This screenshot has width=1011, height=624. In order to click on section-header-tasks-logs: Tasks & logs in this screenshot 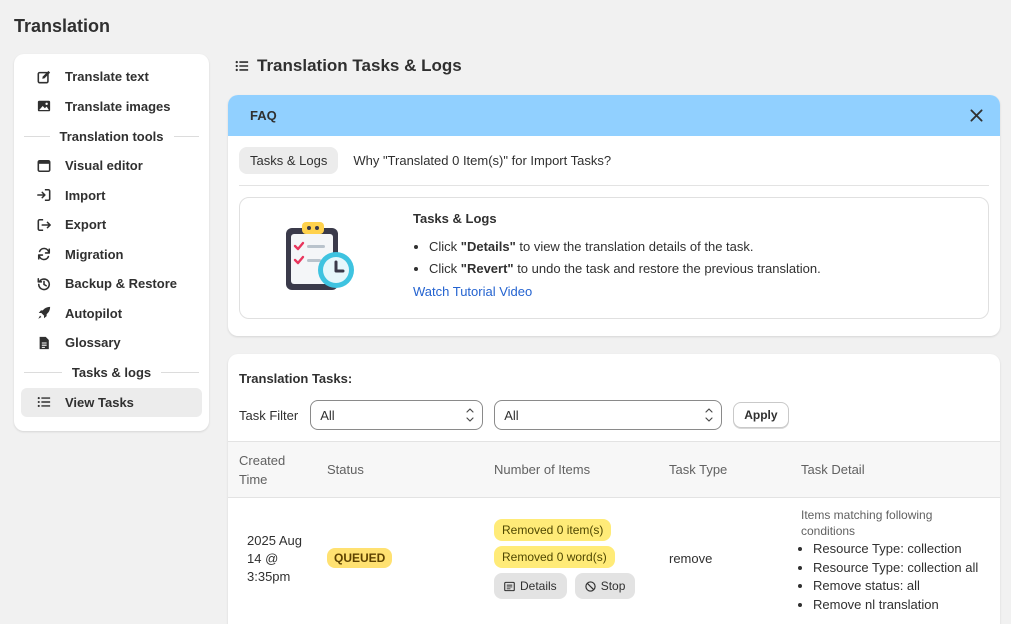, I will do `click(111, 373)`.